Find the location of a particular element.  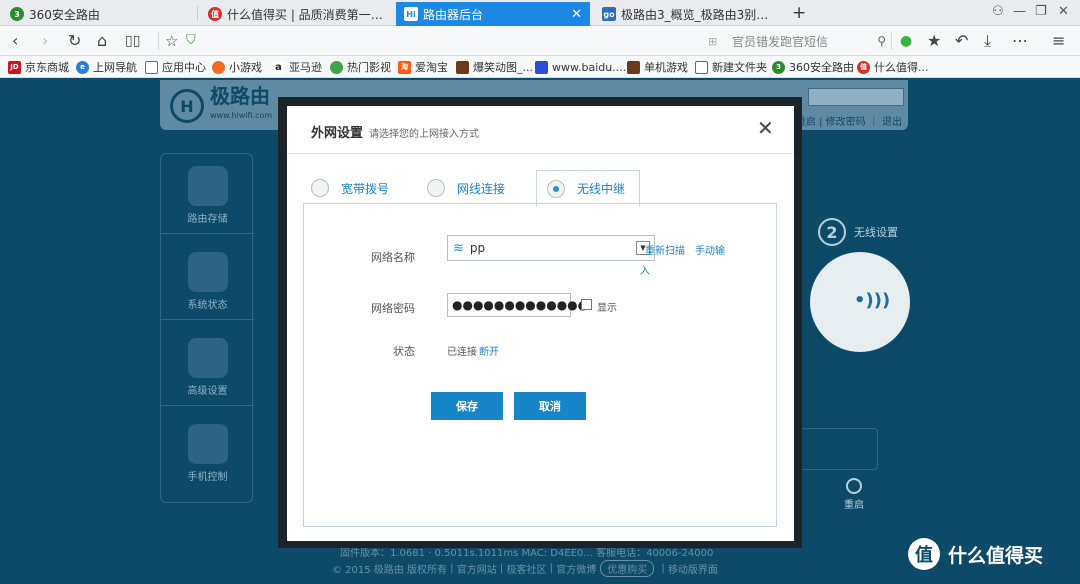

router-search-input is located at coordinates (856, 97).